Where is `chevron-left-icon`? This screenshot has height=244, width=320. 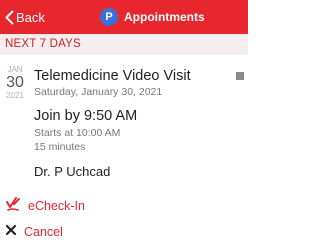
chevron-left-icon is located at coordinates (9, 17).